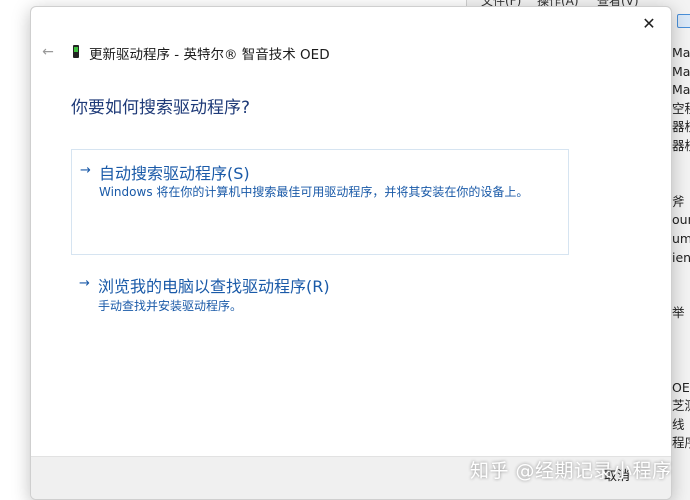  I want to click on option-description: Windows 将在你的计算机中搜索最佳可用驱动程序，并将其安装在你的设备上。, so click(314, 192).